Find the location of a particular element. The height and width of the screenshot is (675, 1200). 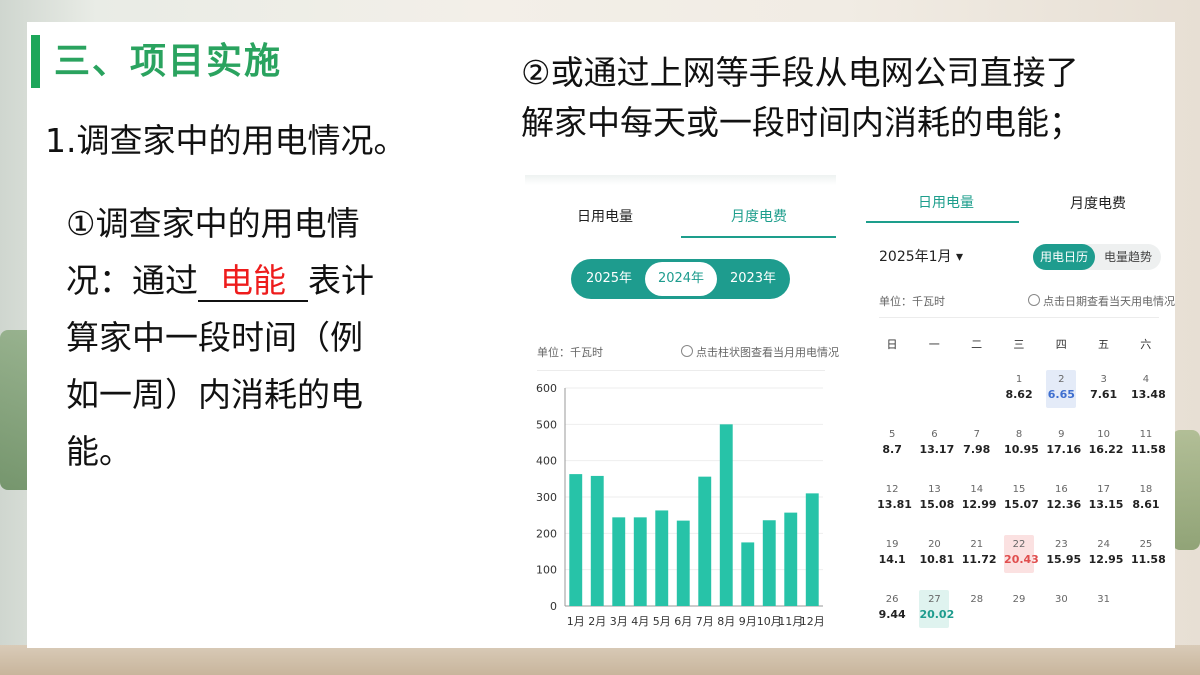

tab-daily-usage-2: 日用电量 is located at coordinates (946, 202).